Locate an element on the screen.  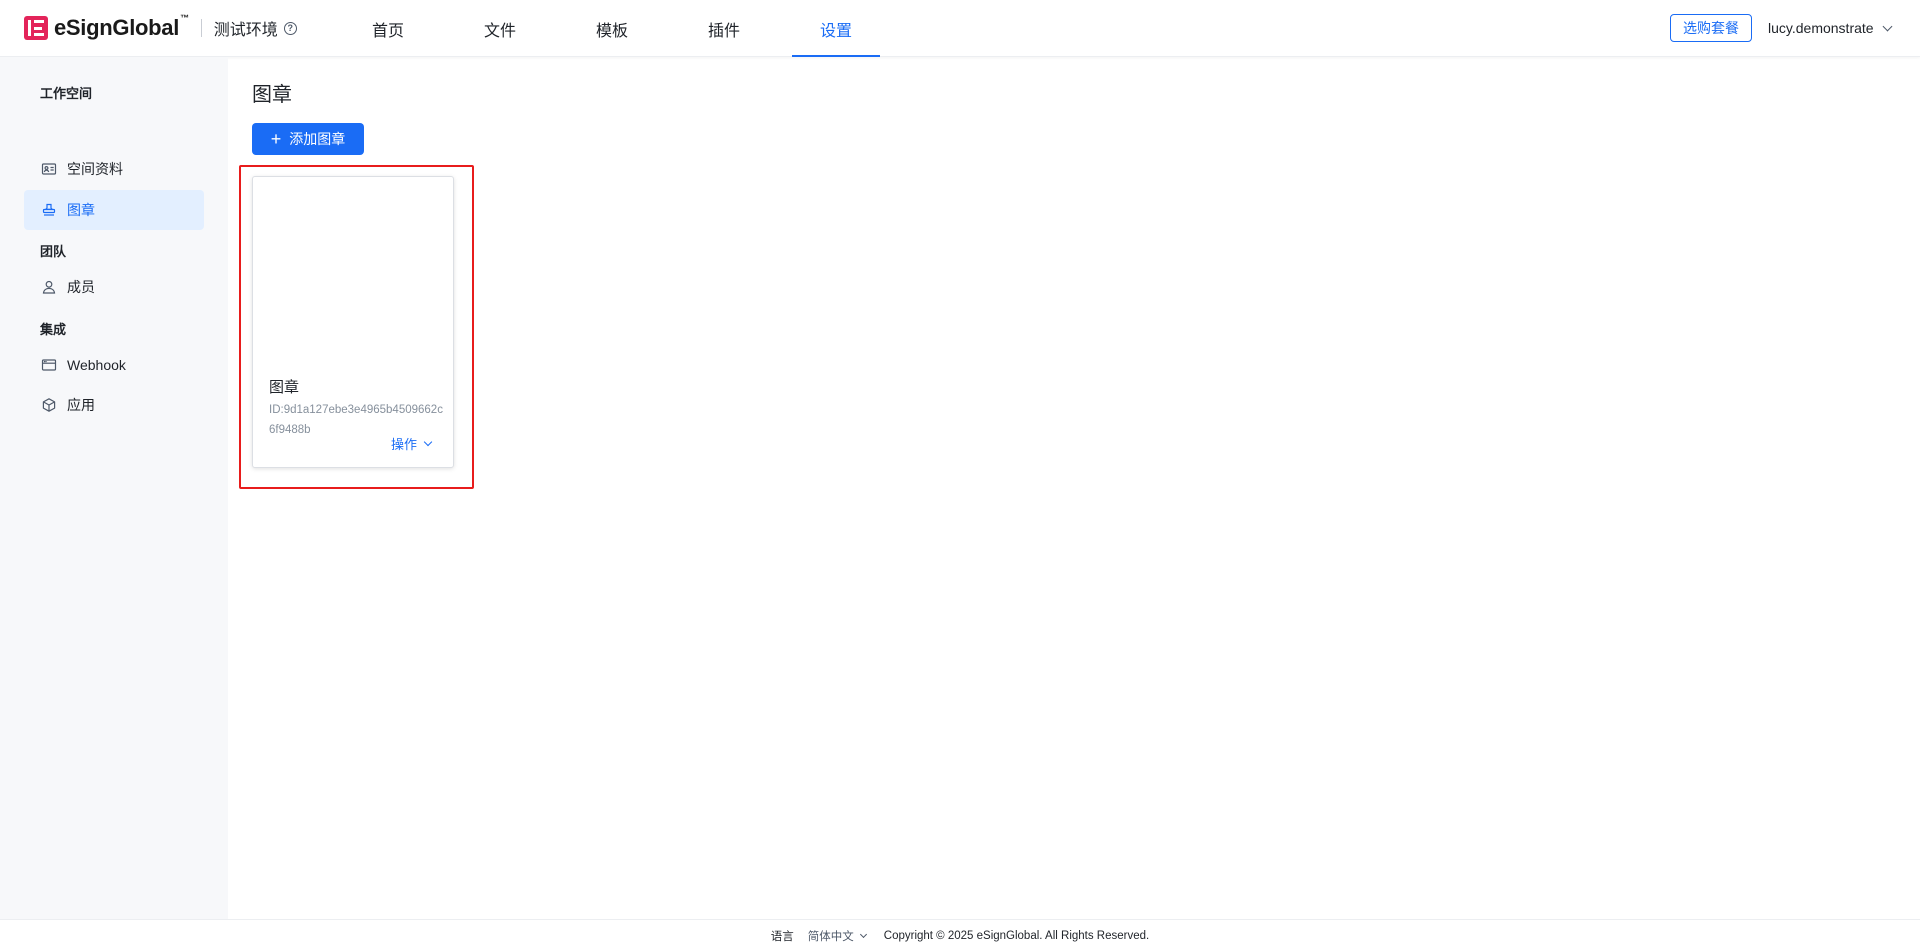
nav-plugins: 插件 is located at coordinates (724, 28).